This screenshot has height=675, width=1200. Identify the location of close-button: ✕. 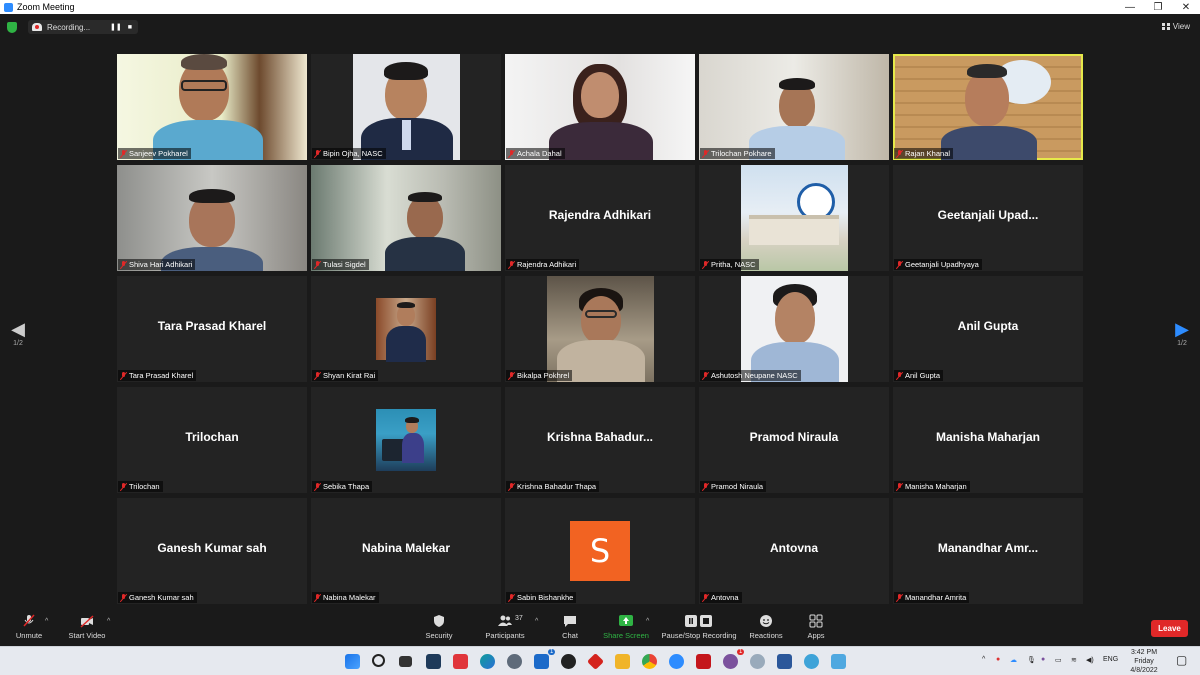
(1186, 7).